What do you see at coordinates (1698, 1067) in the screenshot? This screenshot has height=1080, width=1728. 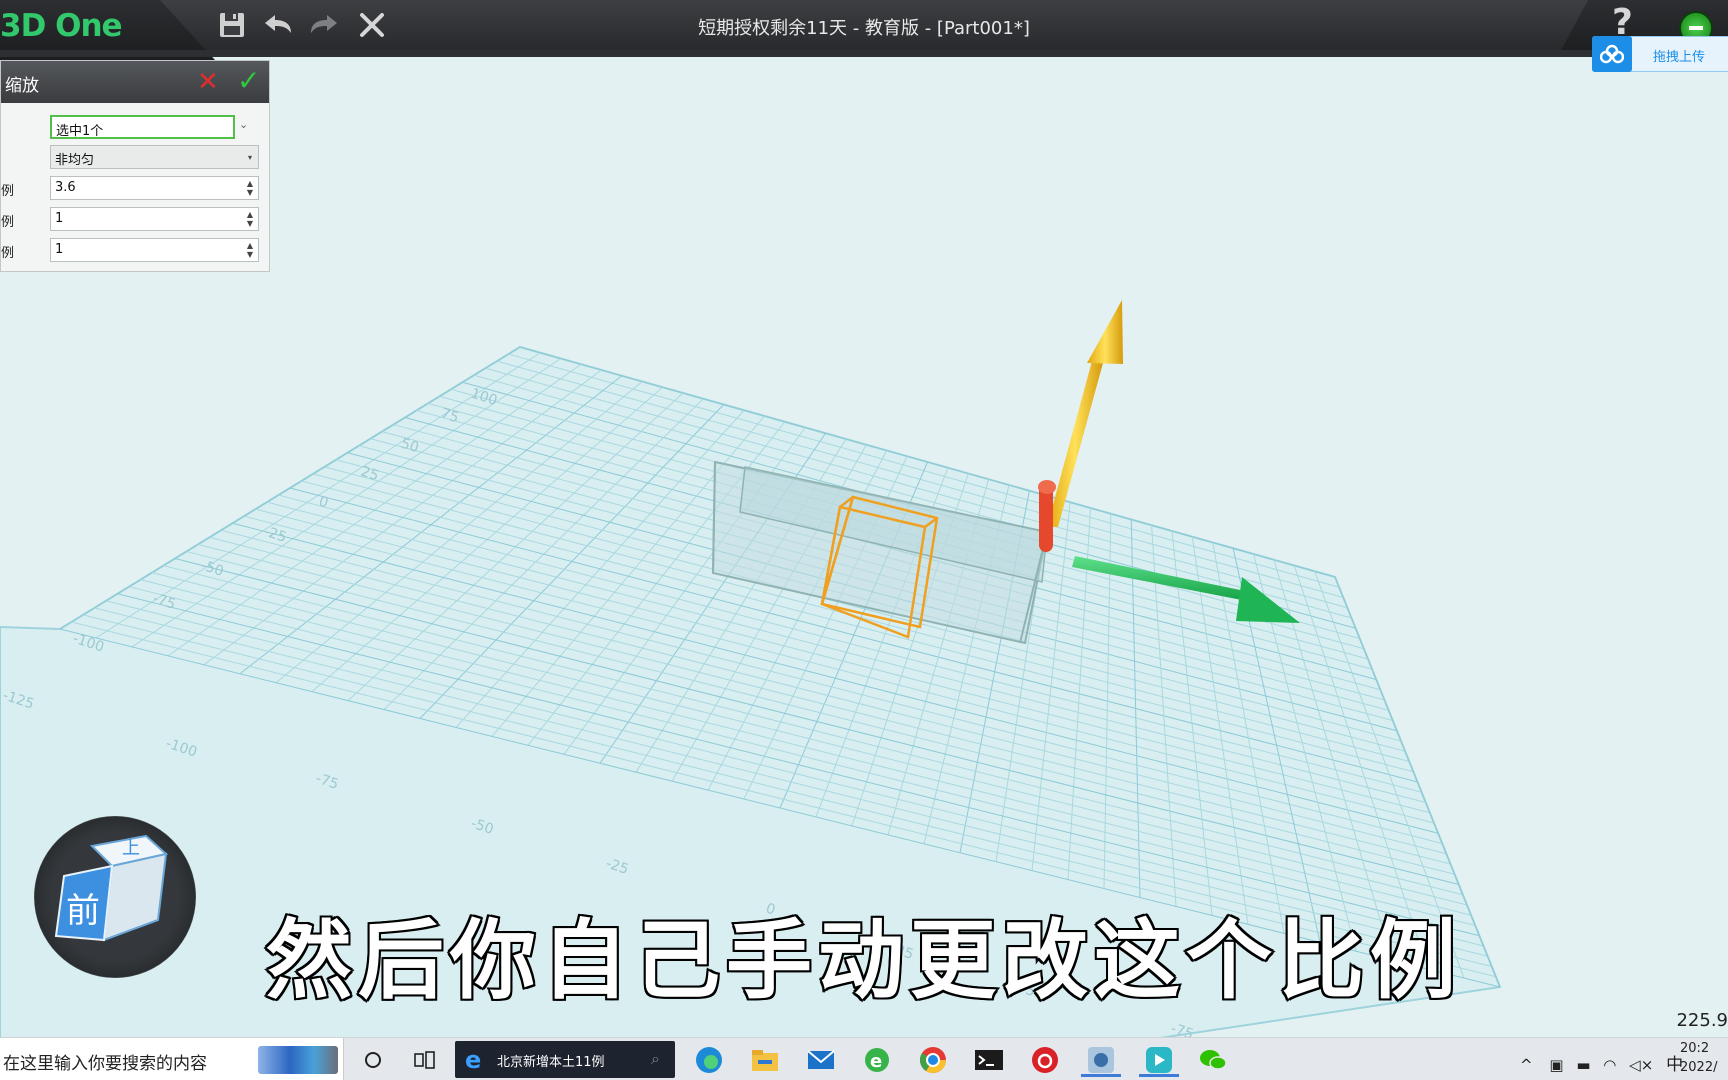 I see `taskbar-date: 2022/` at bounding box center [1698, 1067].